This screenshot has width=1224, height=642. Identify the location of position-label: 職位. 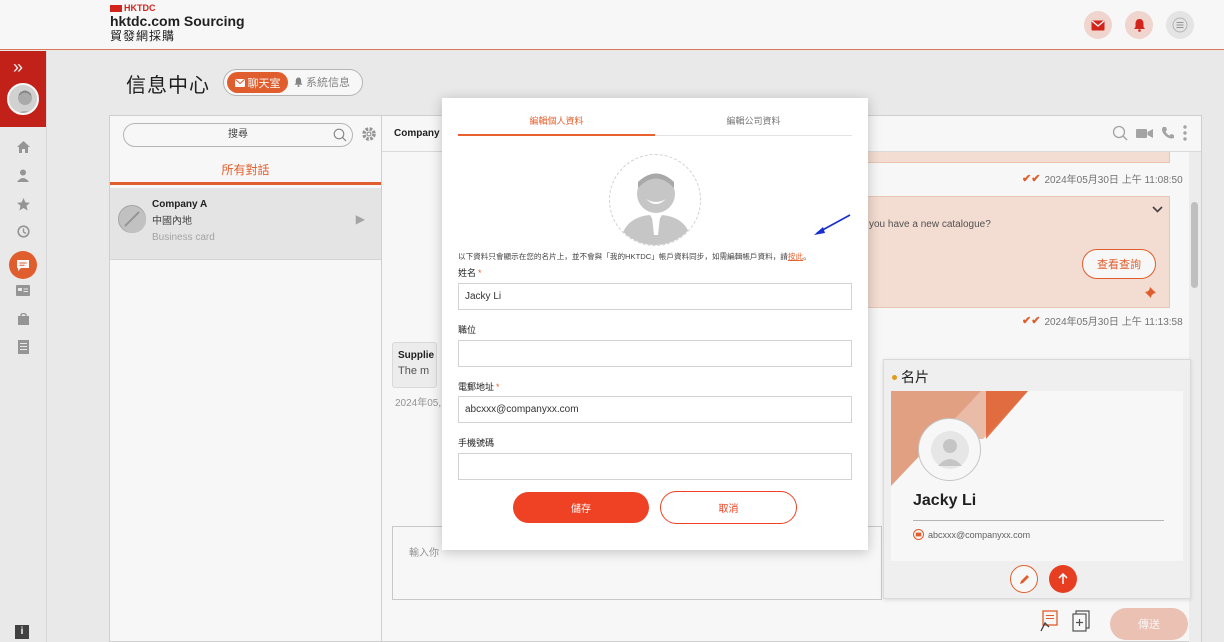
(467, 330).